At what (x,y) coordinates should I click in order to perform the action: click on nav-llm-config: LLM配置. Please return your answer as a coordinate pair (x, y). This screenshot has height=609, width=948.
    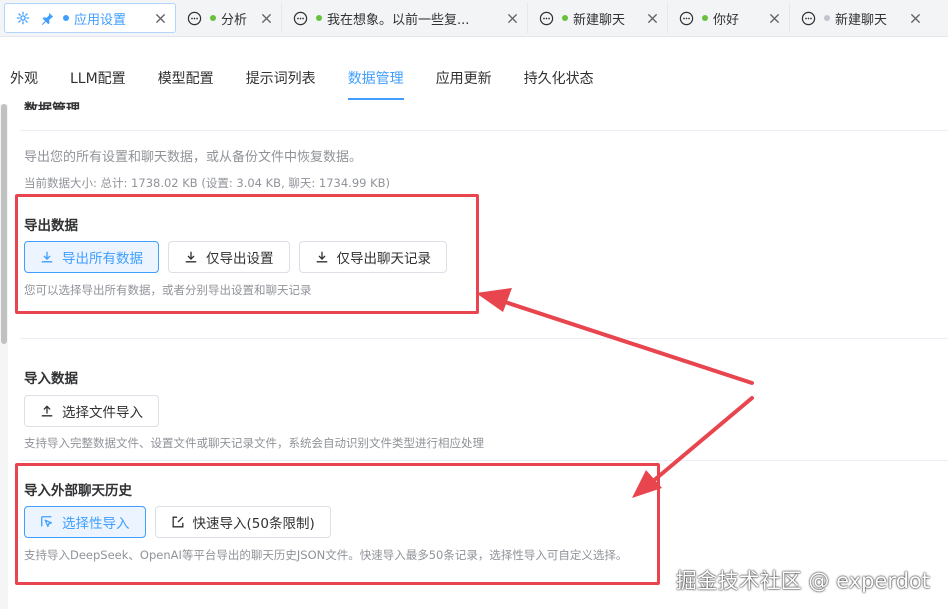
    Looking at the image, I should click on (98, 82).